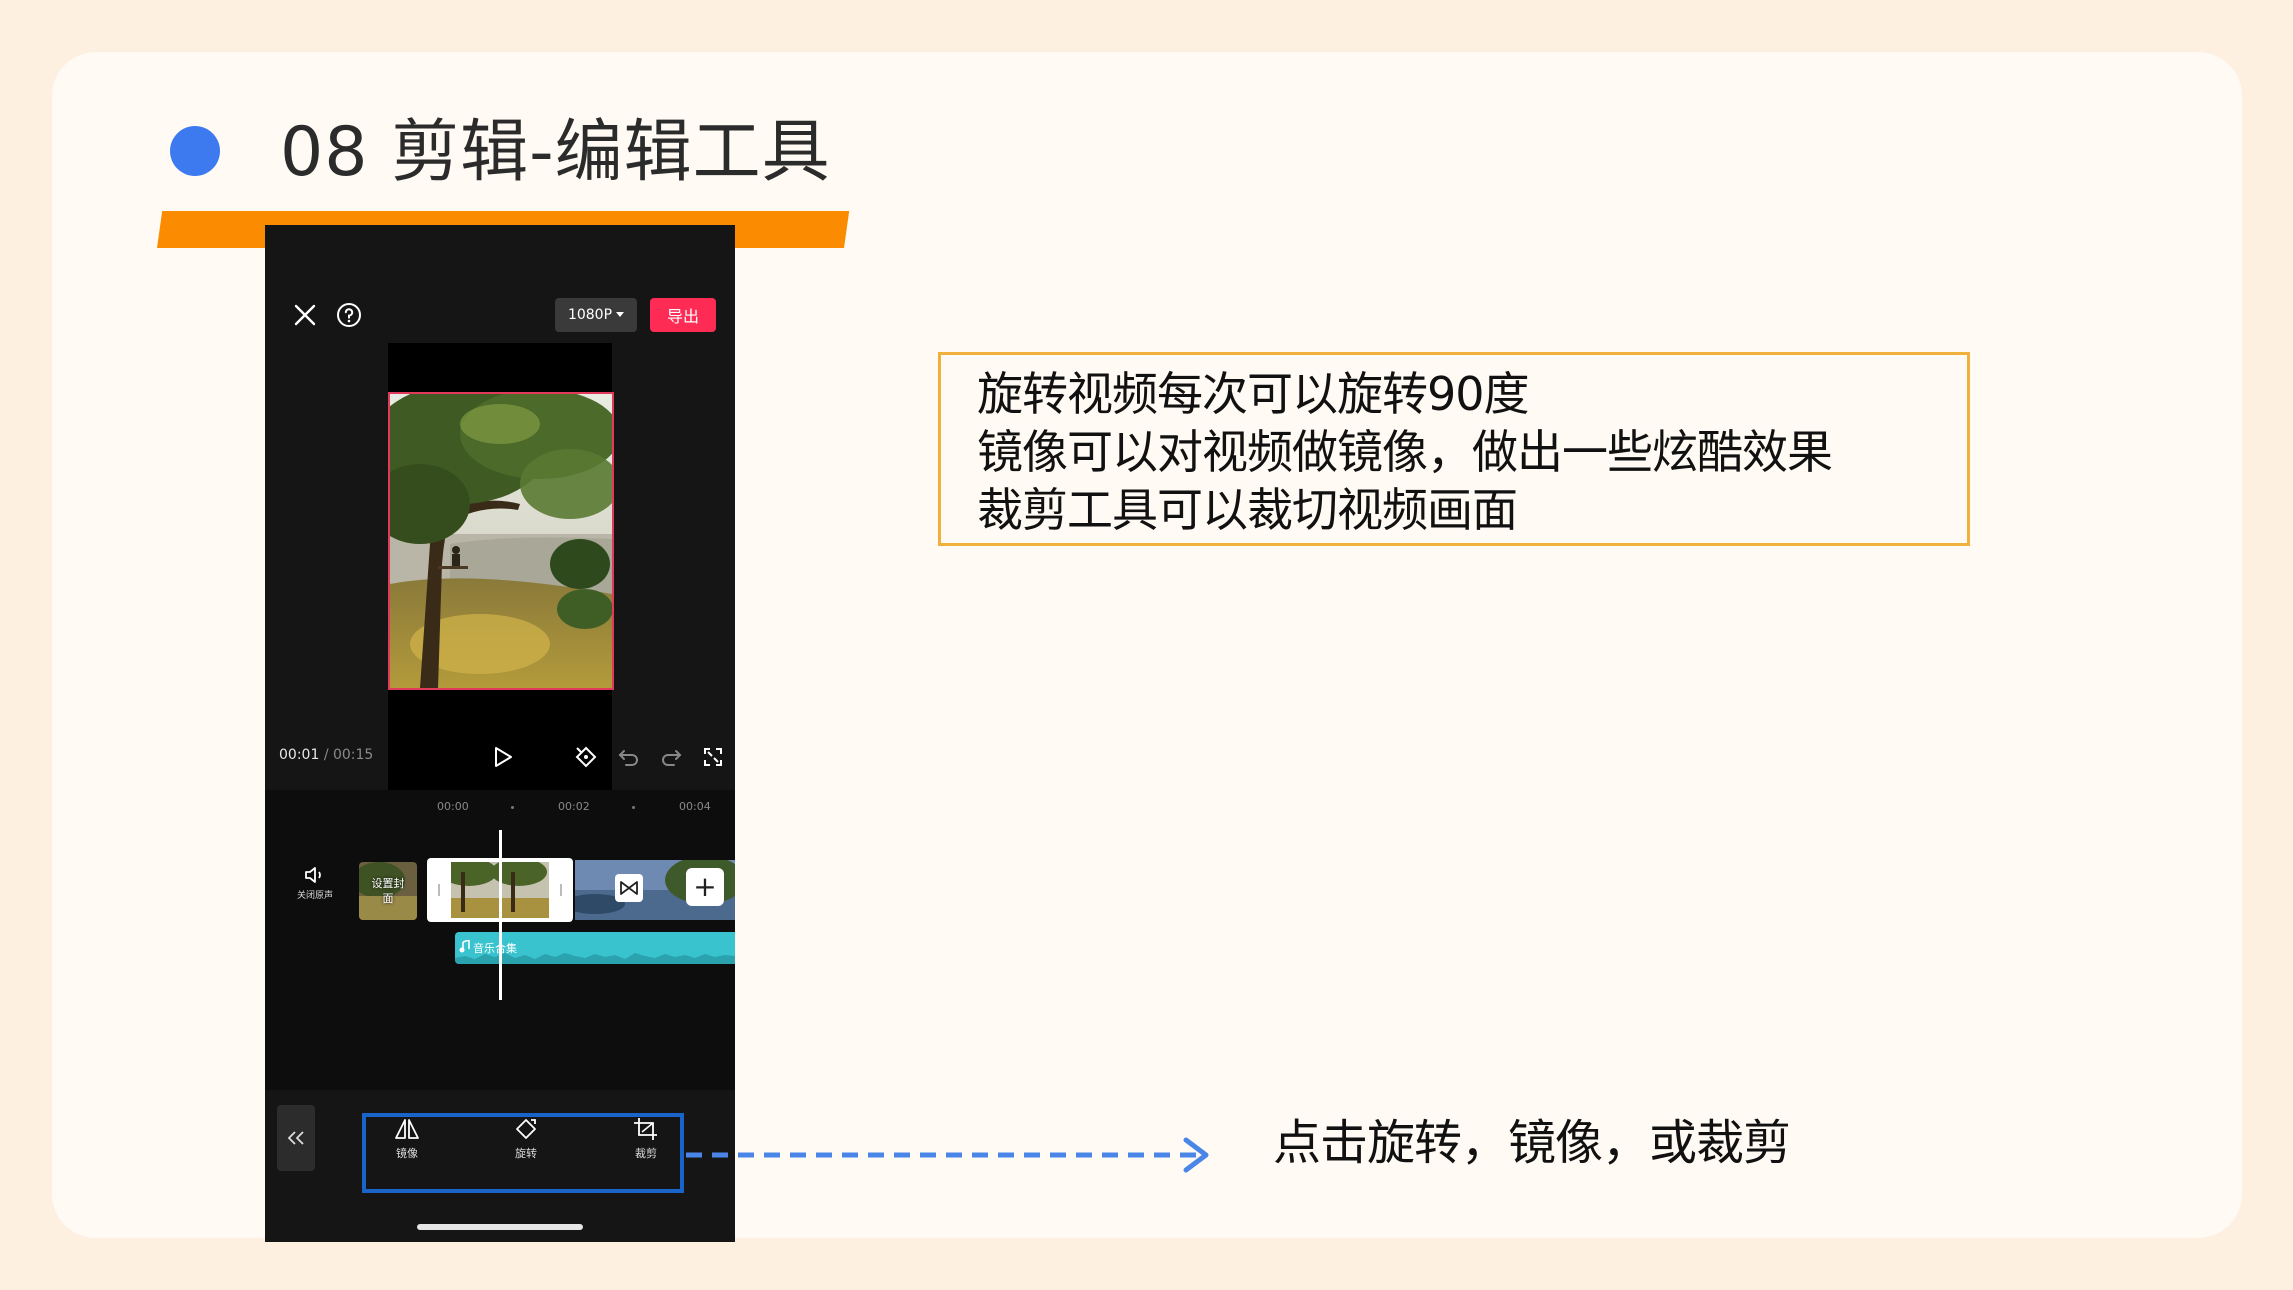  Describe the element at coordinates (296, 1138) in the screenshot. I see `collapse-chevron-icon` at that location.